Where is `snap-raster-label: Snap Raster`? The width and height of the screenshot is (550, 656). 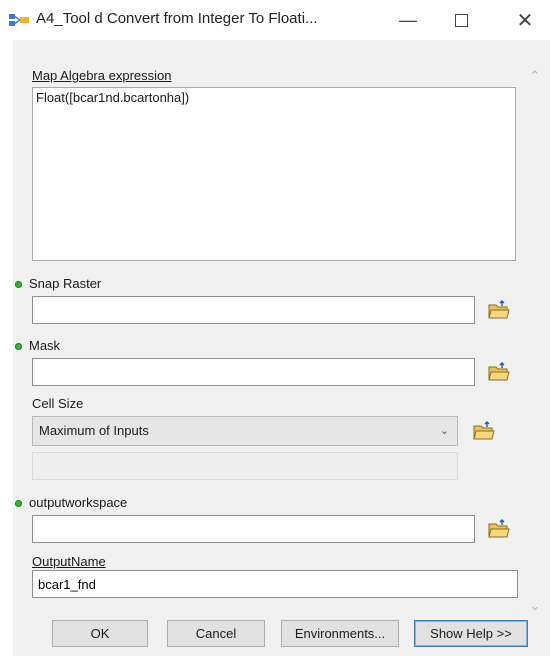
snap-raster-label: Snap Raster is located at coordinates (65, 283).